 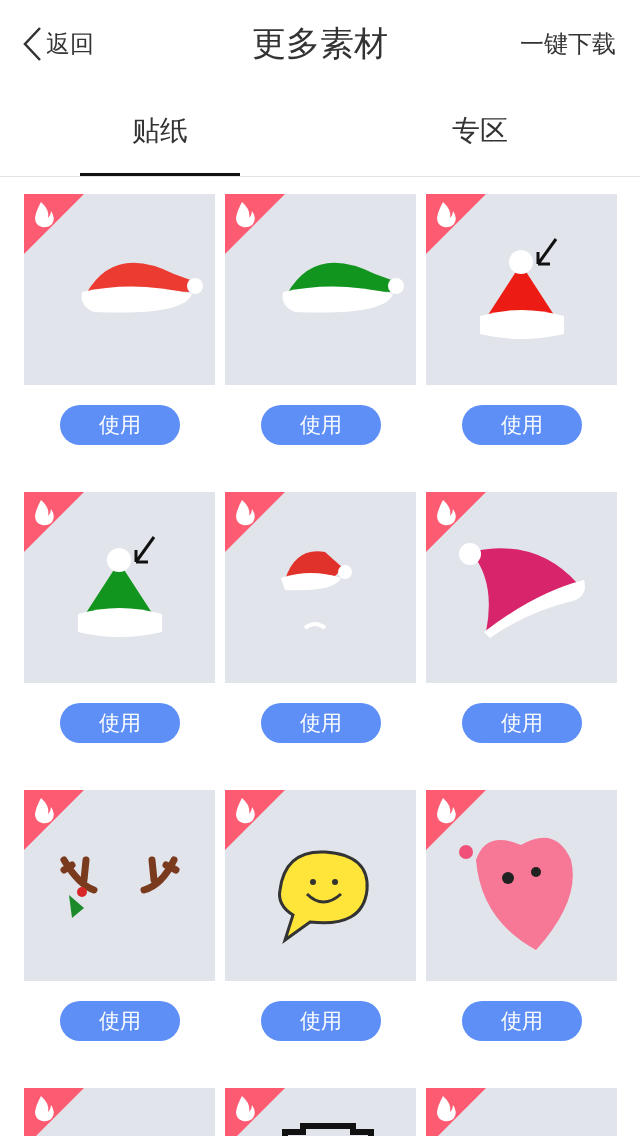 I want to click on tab: 贴纸, so click(x=160, y=132).